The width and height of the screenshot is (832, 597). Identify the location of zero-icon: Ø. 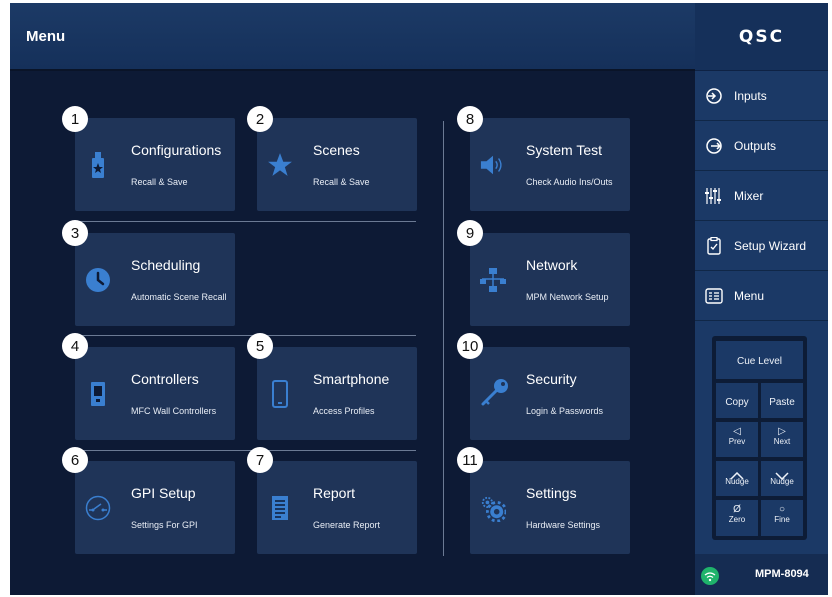
(737, 509).